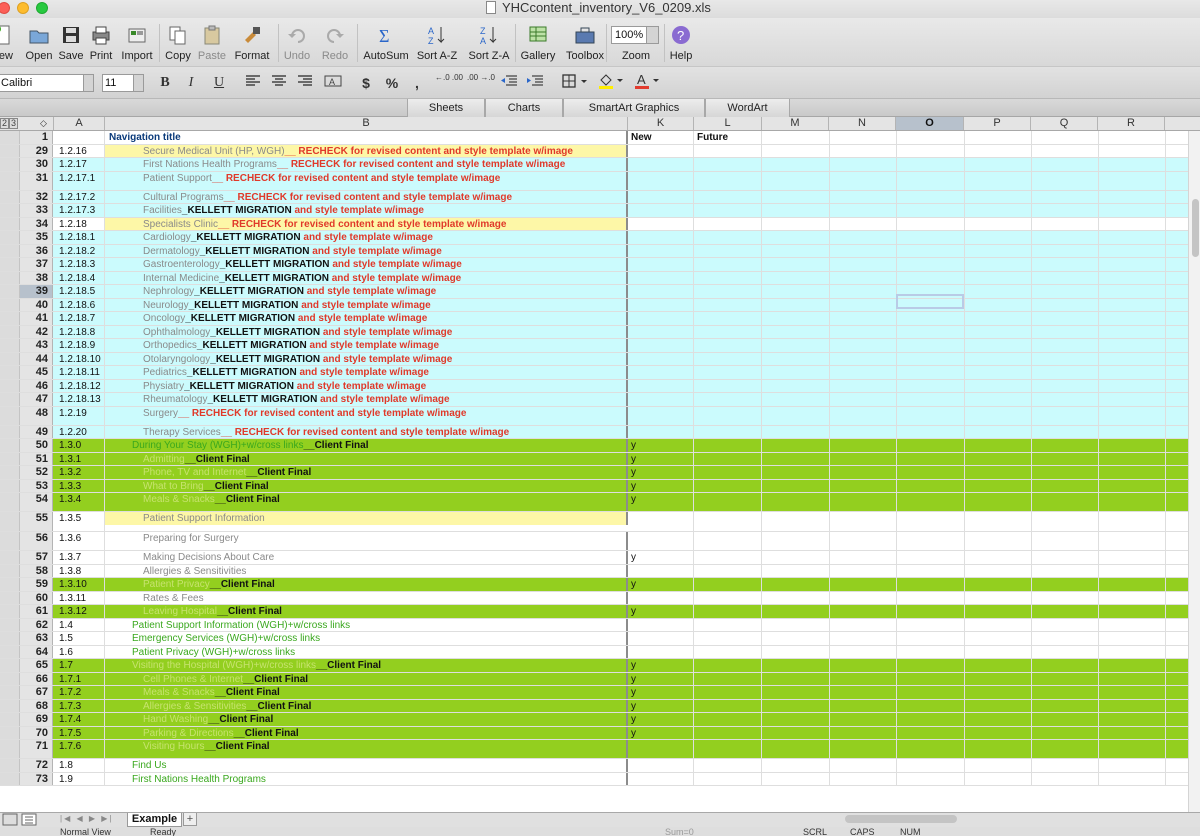 Image resolution: width=1200 pixels, height=836 pixels. Describe the element at coordinates (79, 431) in the screenshot. I see `cell-a: 1.2.20` at that location.